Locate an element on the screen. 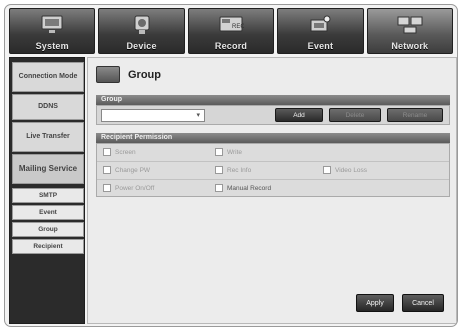 The height and width of the screenshot is (331, 462). sidebar-item-label: SMTP is located at coordinates (48, 195).